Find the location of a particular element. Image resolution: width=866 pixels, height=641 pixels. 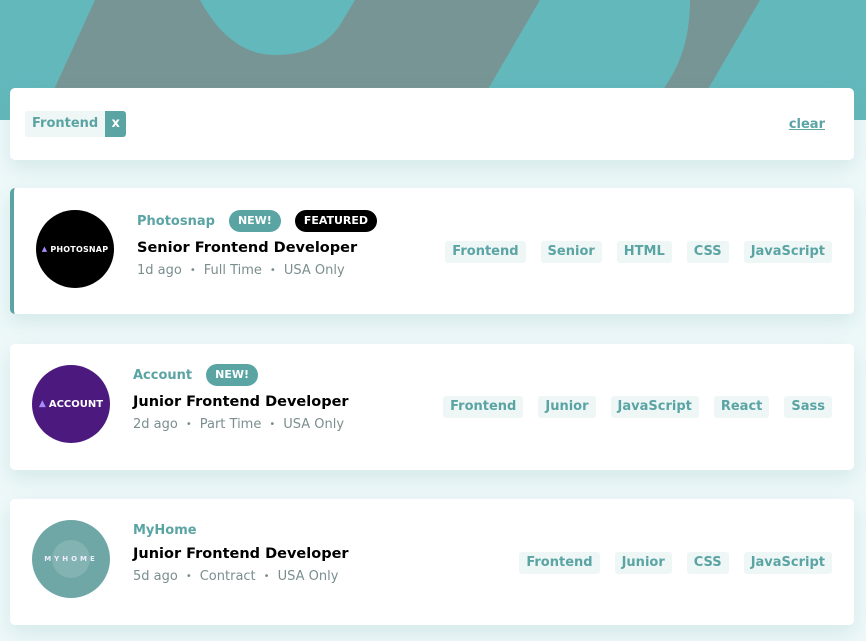

tag-react: React is located at coordinates (741, 407).